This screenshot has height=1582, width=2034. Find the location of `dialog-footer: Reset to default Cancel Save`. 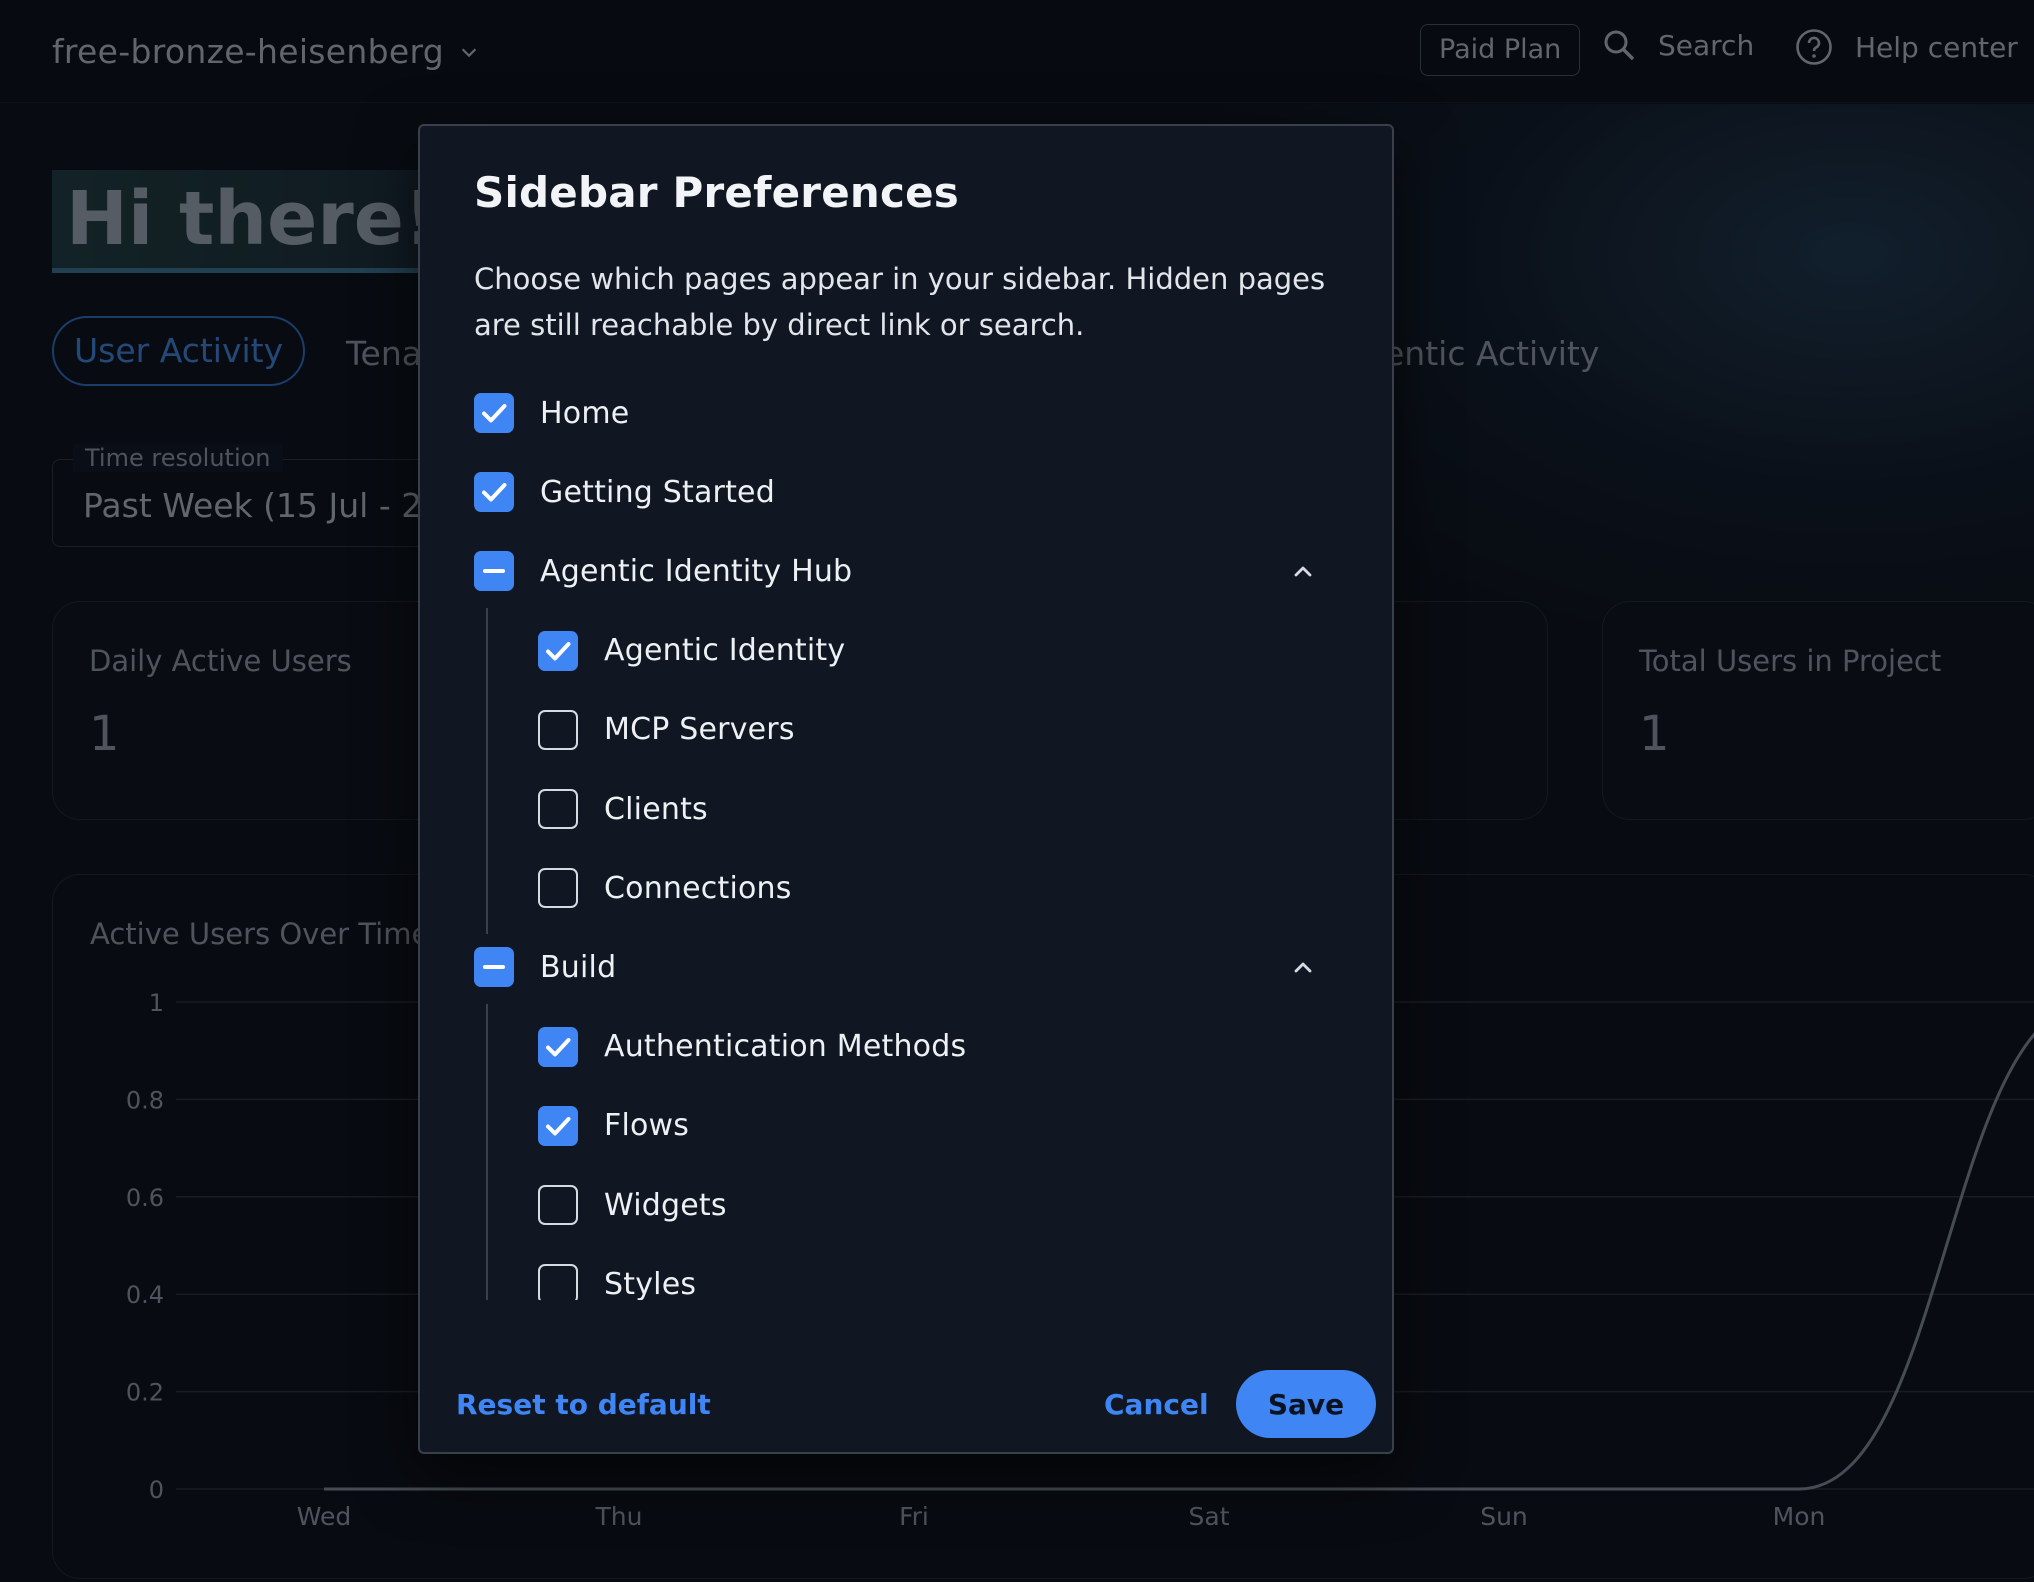

dialog-footer: Reset to default Cancel Save is located at coordinates (908, 1400).